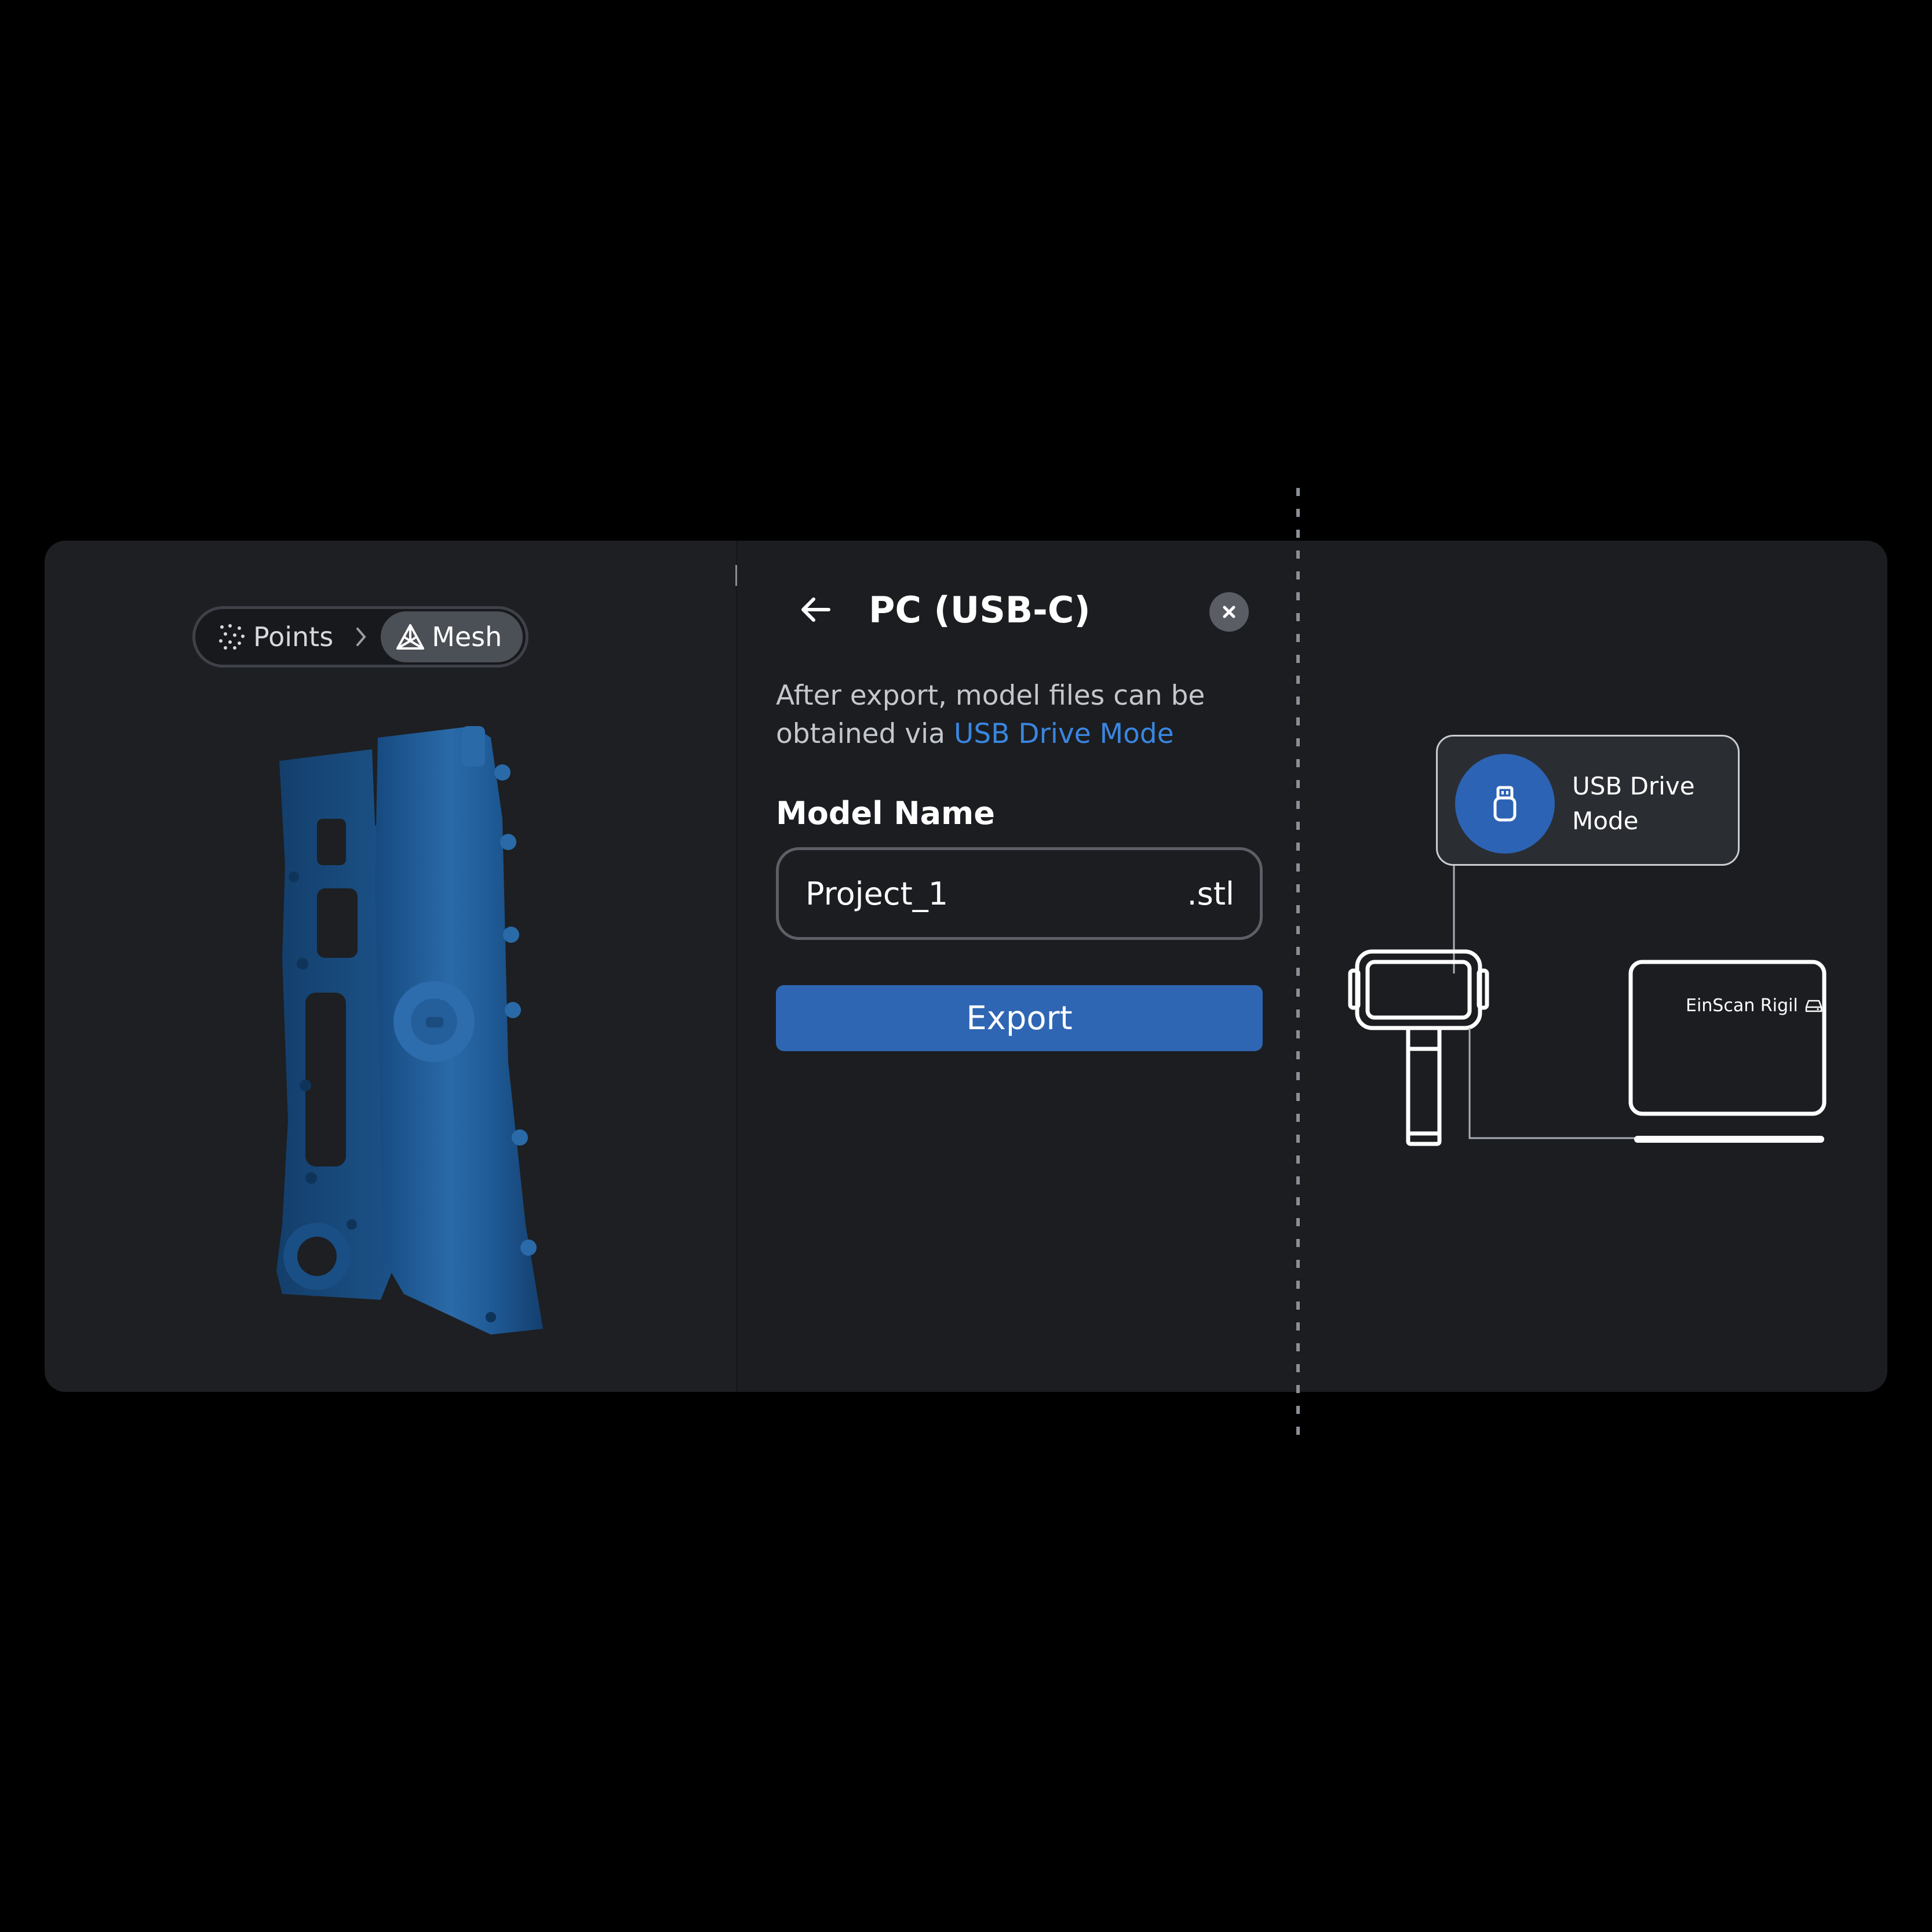  What do you see at coordinates (1419, 1048) in the screenshot?
I see `scanner-device` at bounding box center [1419, 1048].